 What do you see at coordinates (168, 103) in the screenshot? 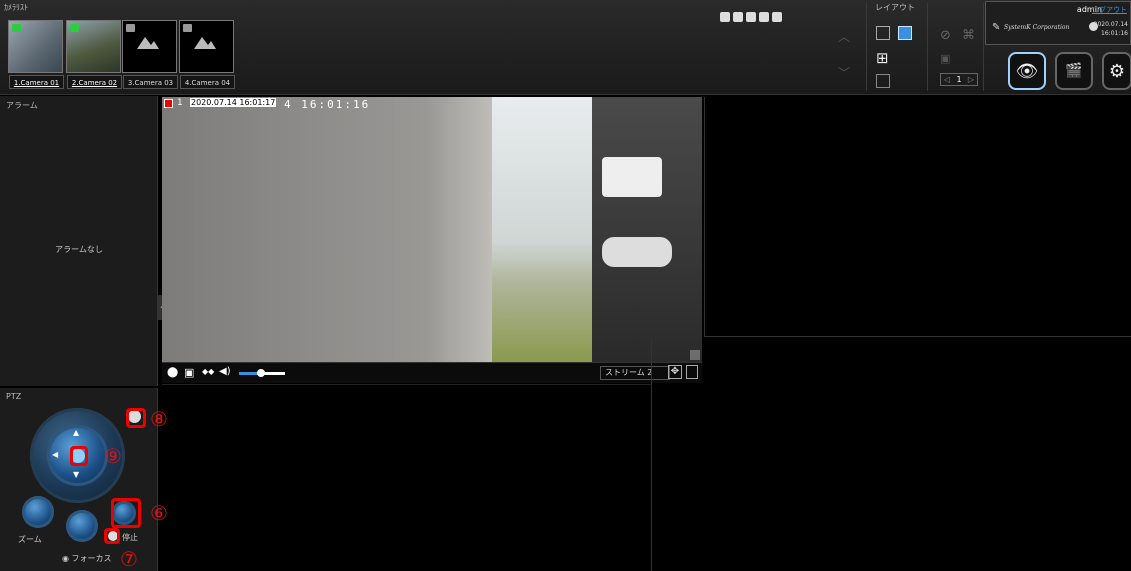
I see `recording-icon` at bounding box center [168, 103].